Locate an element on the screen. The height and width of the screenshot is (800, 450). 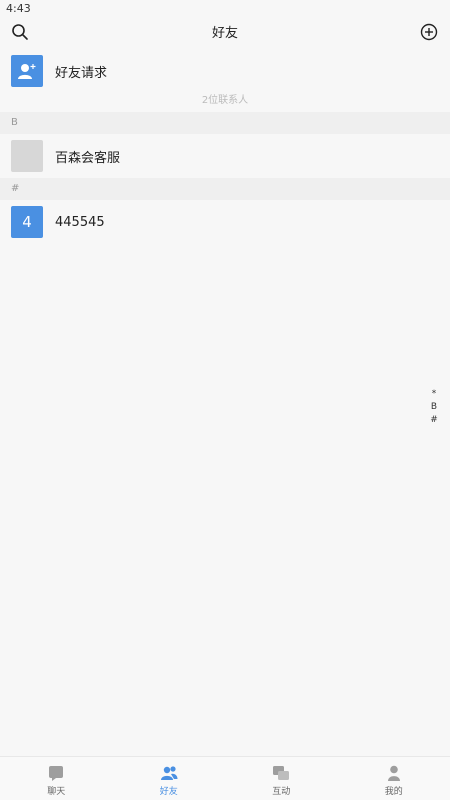
tab-chat: 聊天 is located at coordinates (56, 778).